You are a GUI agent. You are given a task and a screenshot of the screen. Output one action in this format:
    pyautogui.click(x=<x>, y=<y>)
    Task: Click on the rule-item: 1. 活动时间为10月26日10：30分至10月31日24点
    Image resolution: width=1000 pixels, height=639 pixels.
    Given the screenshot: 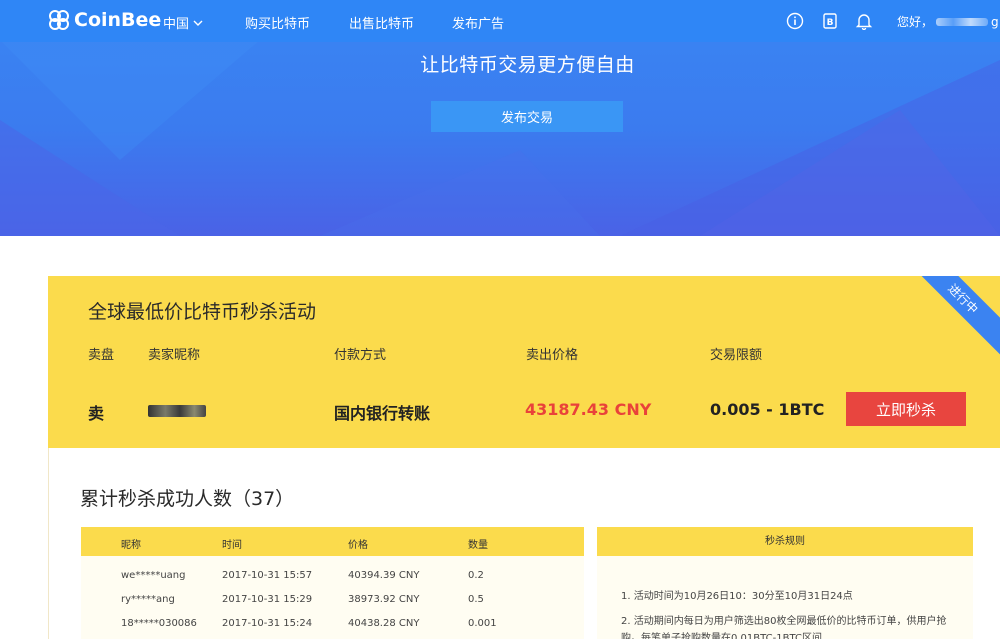 What is the action you would take?
    pyautogui.click(x=737, y=596)
    